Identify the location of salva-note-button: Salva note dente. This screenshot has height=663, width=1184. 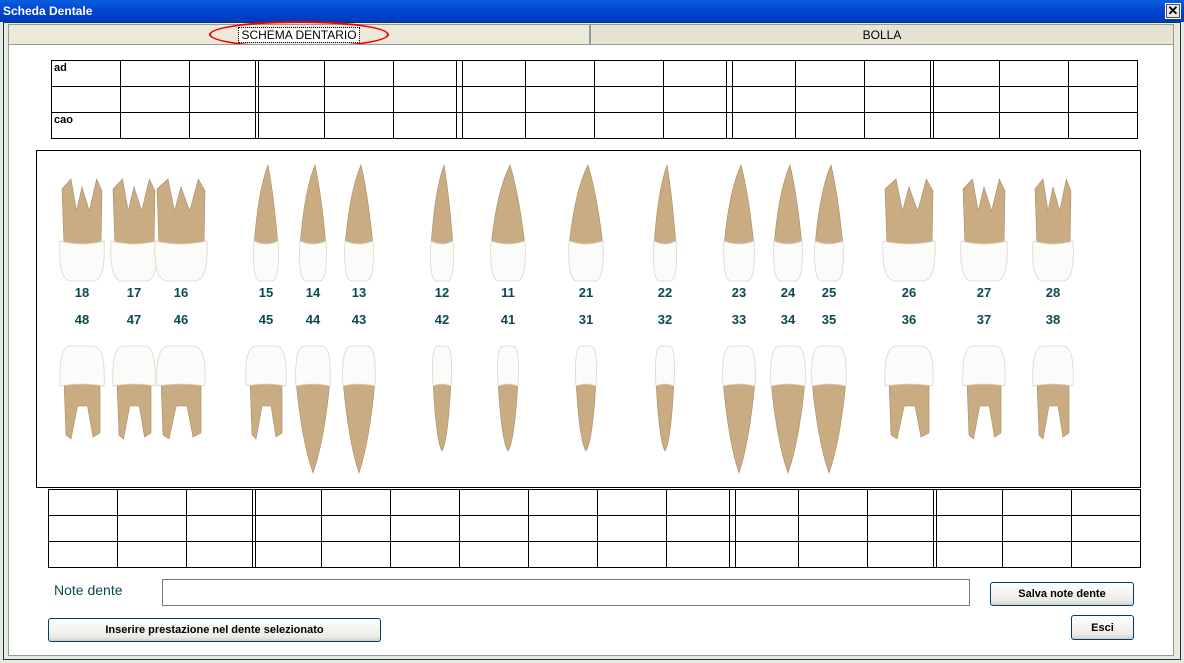
(1062, 594).